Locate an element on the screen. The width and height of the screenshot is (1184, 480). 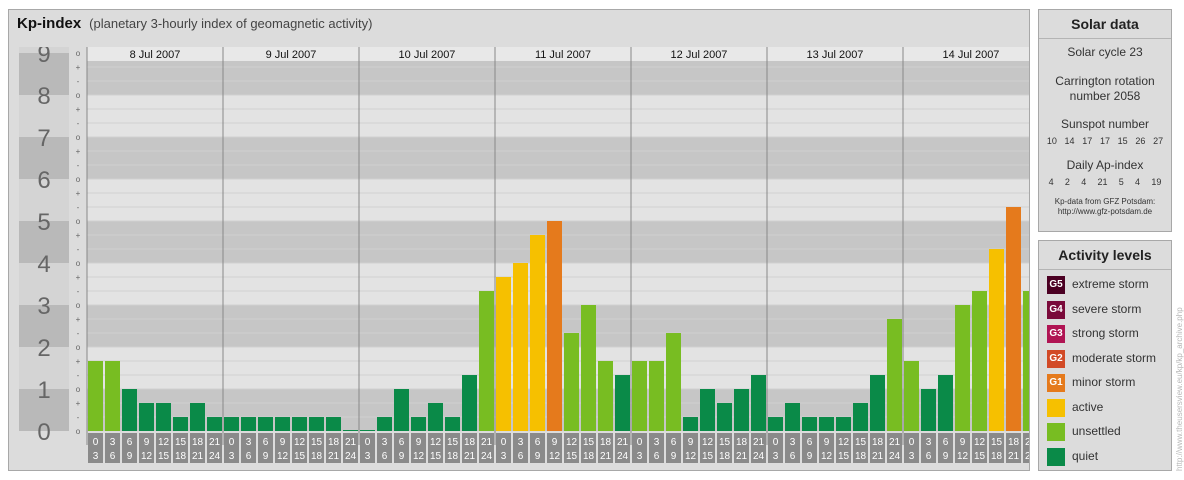
hour-end-label: 15 is located at coordinates (164, 456).